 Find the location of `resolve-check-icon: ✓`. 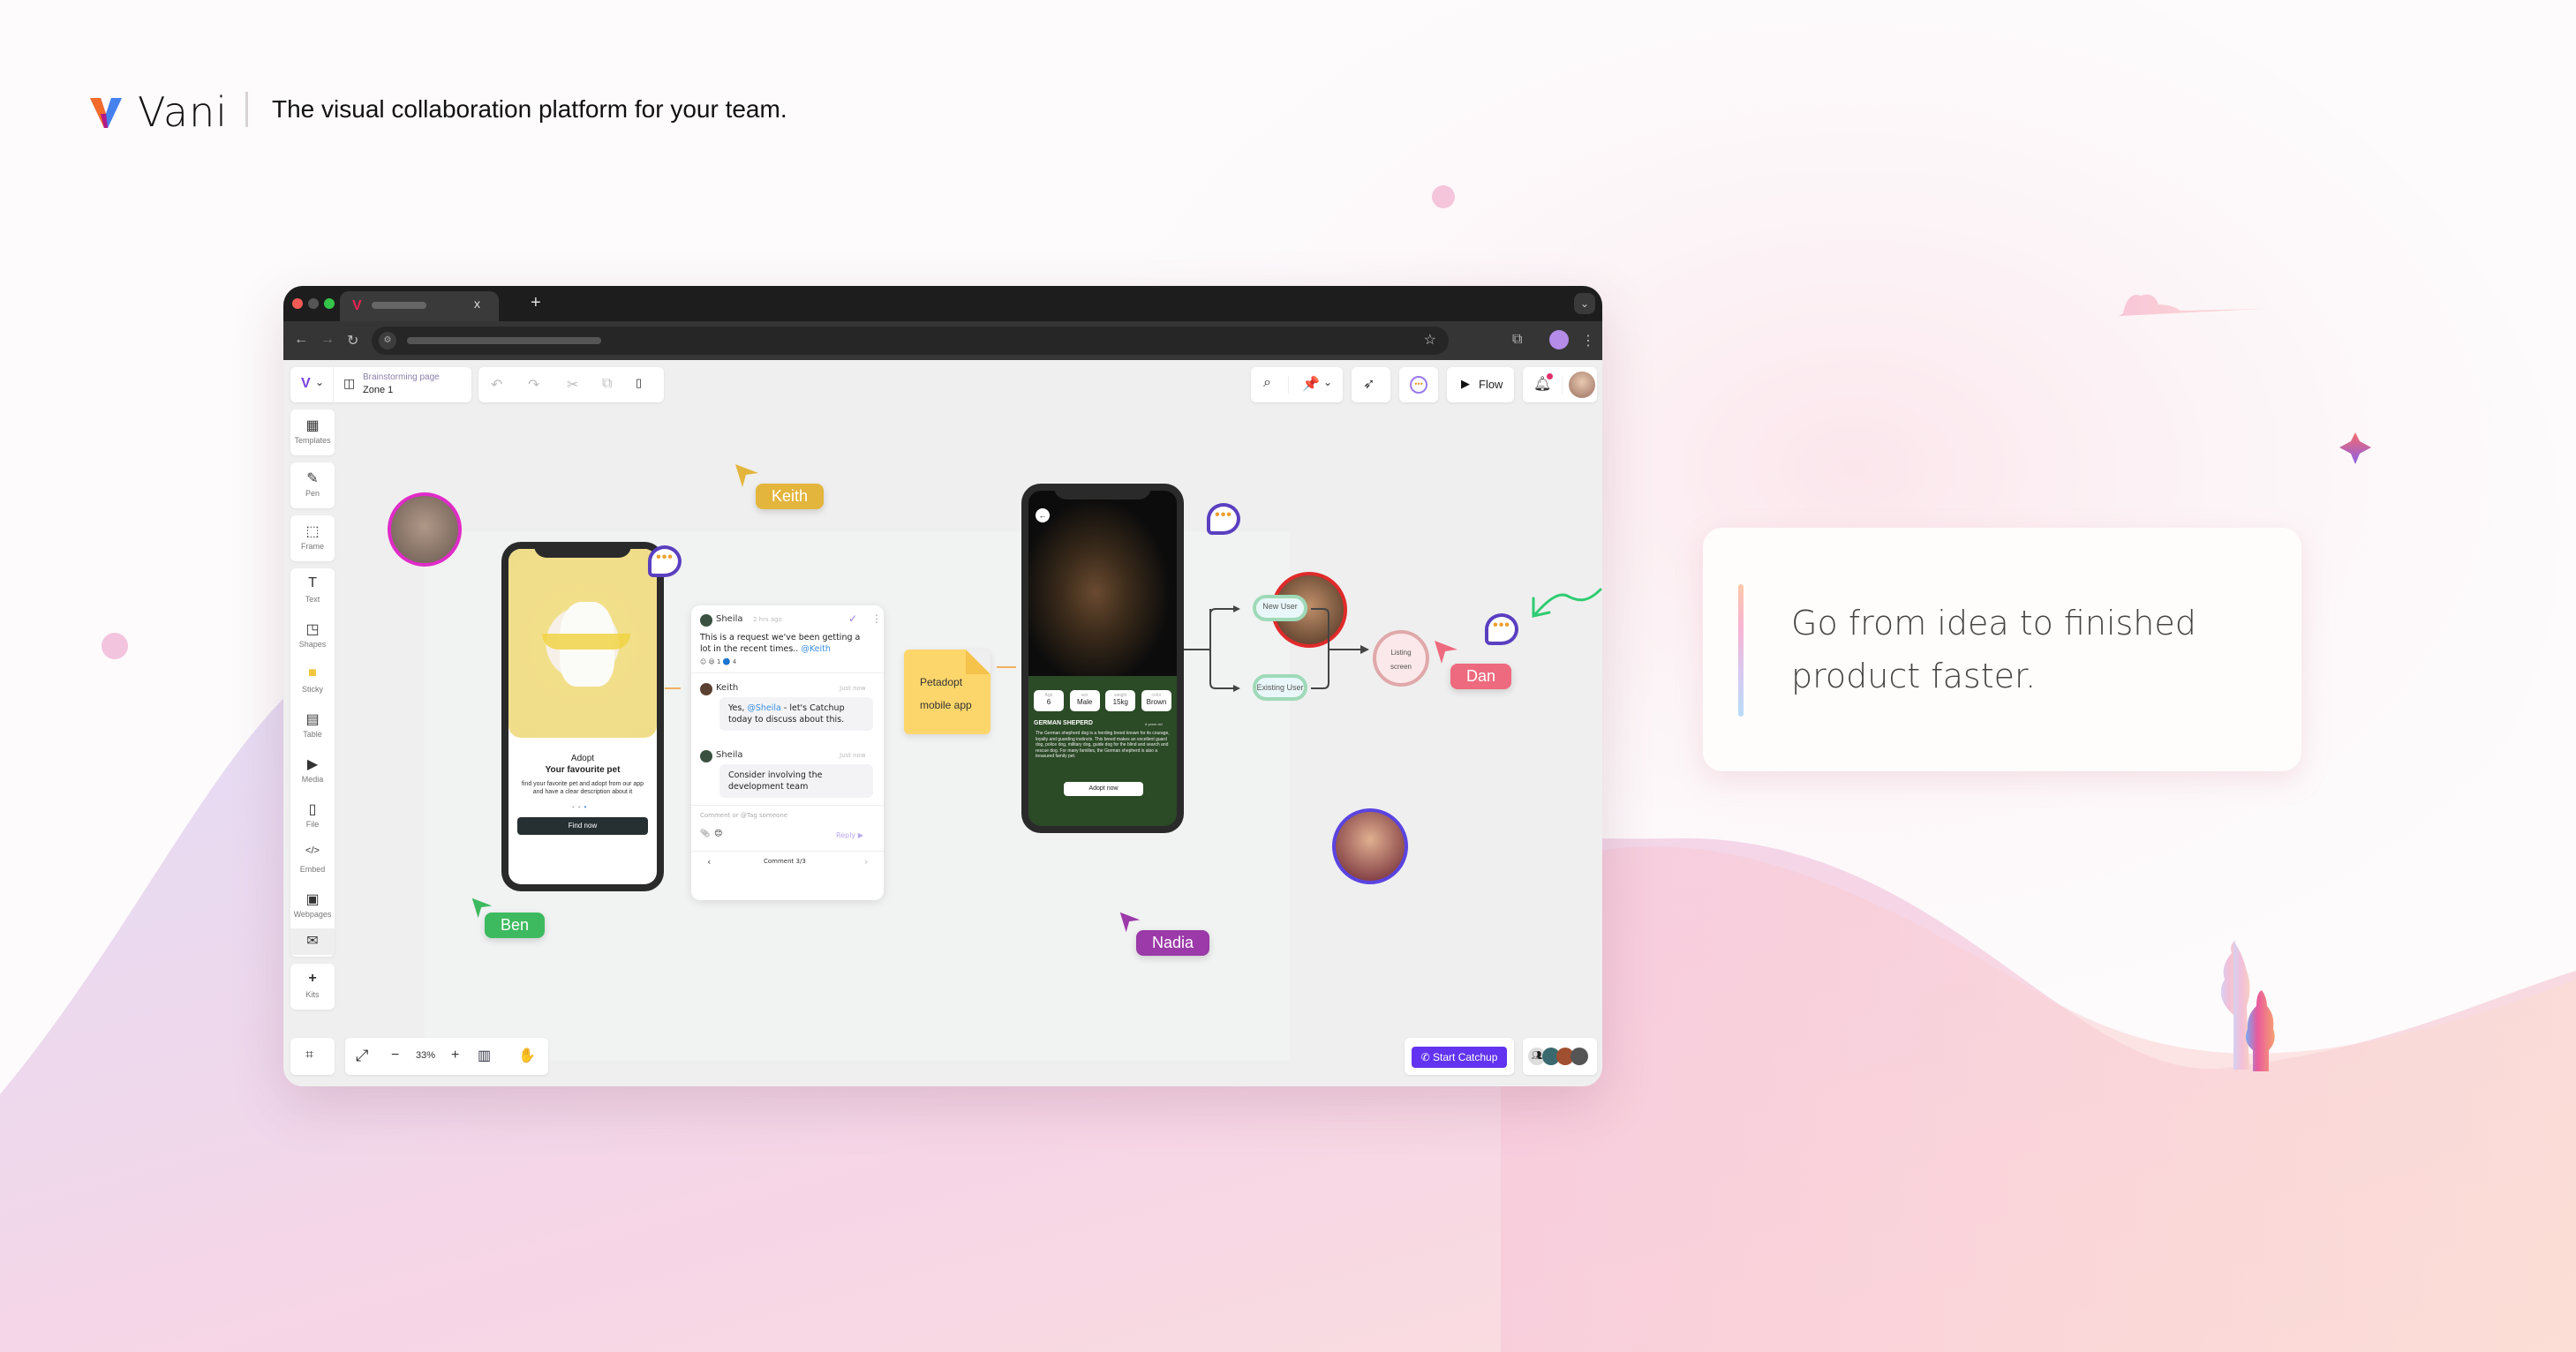

resolve-check-icon: ✓ is located at coordinates (853, 618).